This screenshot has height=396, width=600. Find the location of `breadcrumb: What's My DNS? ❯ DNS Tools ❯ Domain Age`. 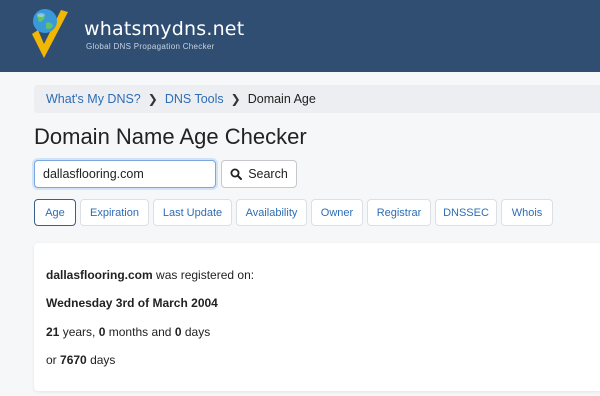

breadcrumb: What's My DNS? ❯ DNS Tools ❯ Domain Age is located at coordinates (317, 99).